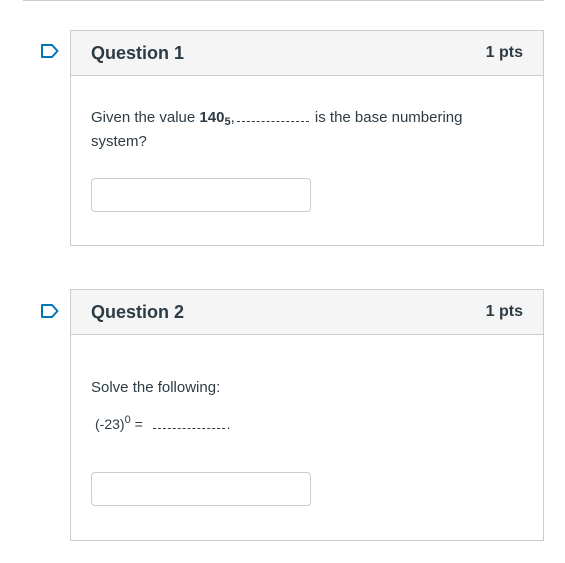  What do you see at coordinates (388, 117) in the screenshot?
I see `question-1-text-suffix: is the base numbering` at bounding box center [388, 117].